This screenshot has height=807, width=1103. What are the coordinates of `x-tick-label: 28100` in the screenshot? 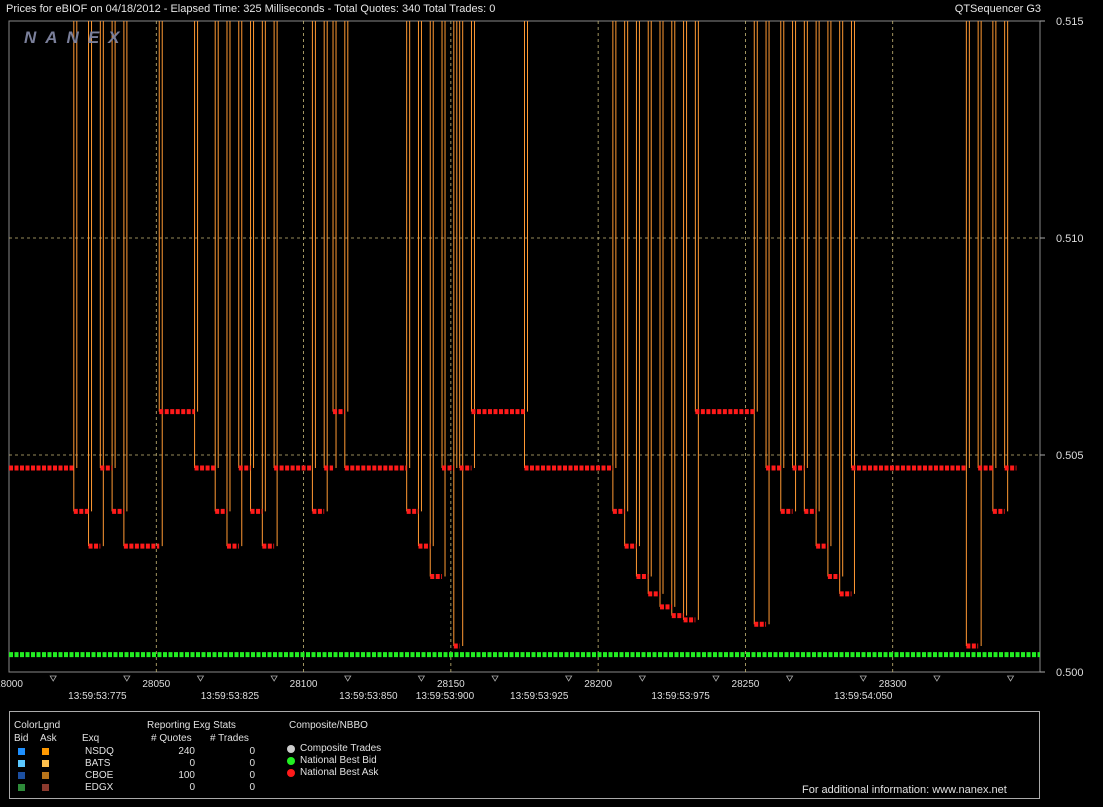 It's located at (304, 684).